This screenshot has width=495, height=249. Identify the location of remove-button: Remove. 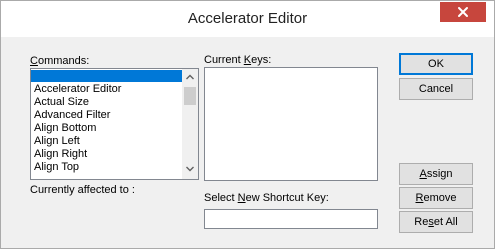
(436, 198).